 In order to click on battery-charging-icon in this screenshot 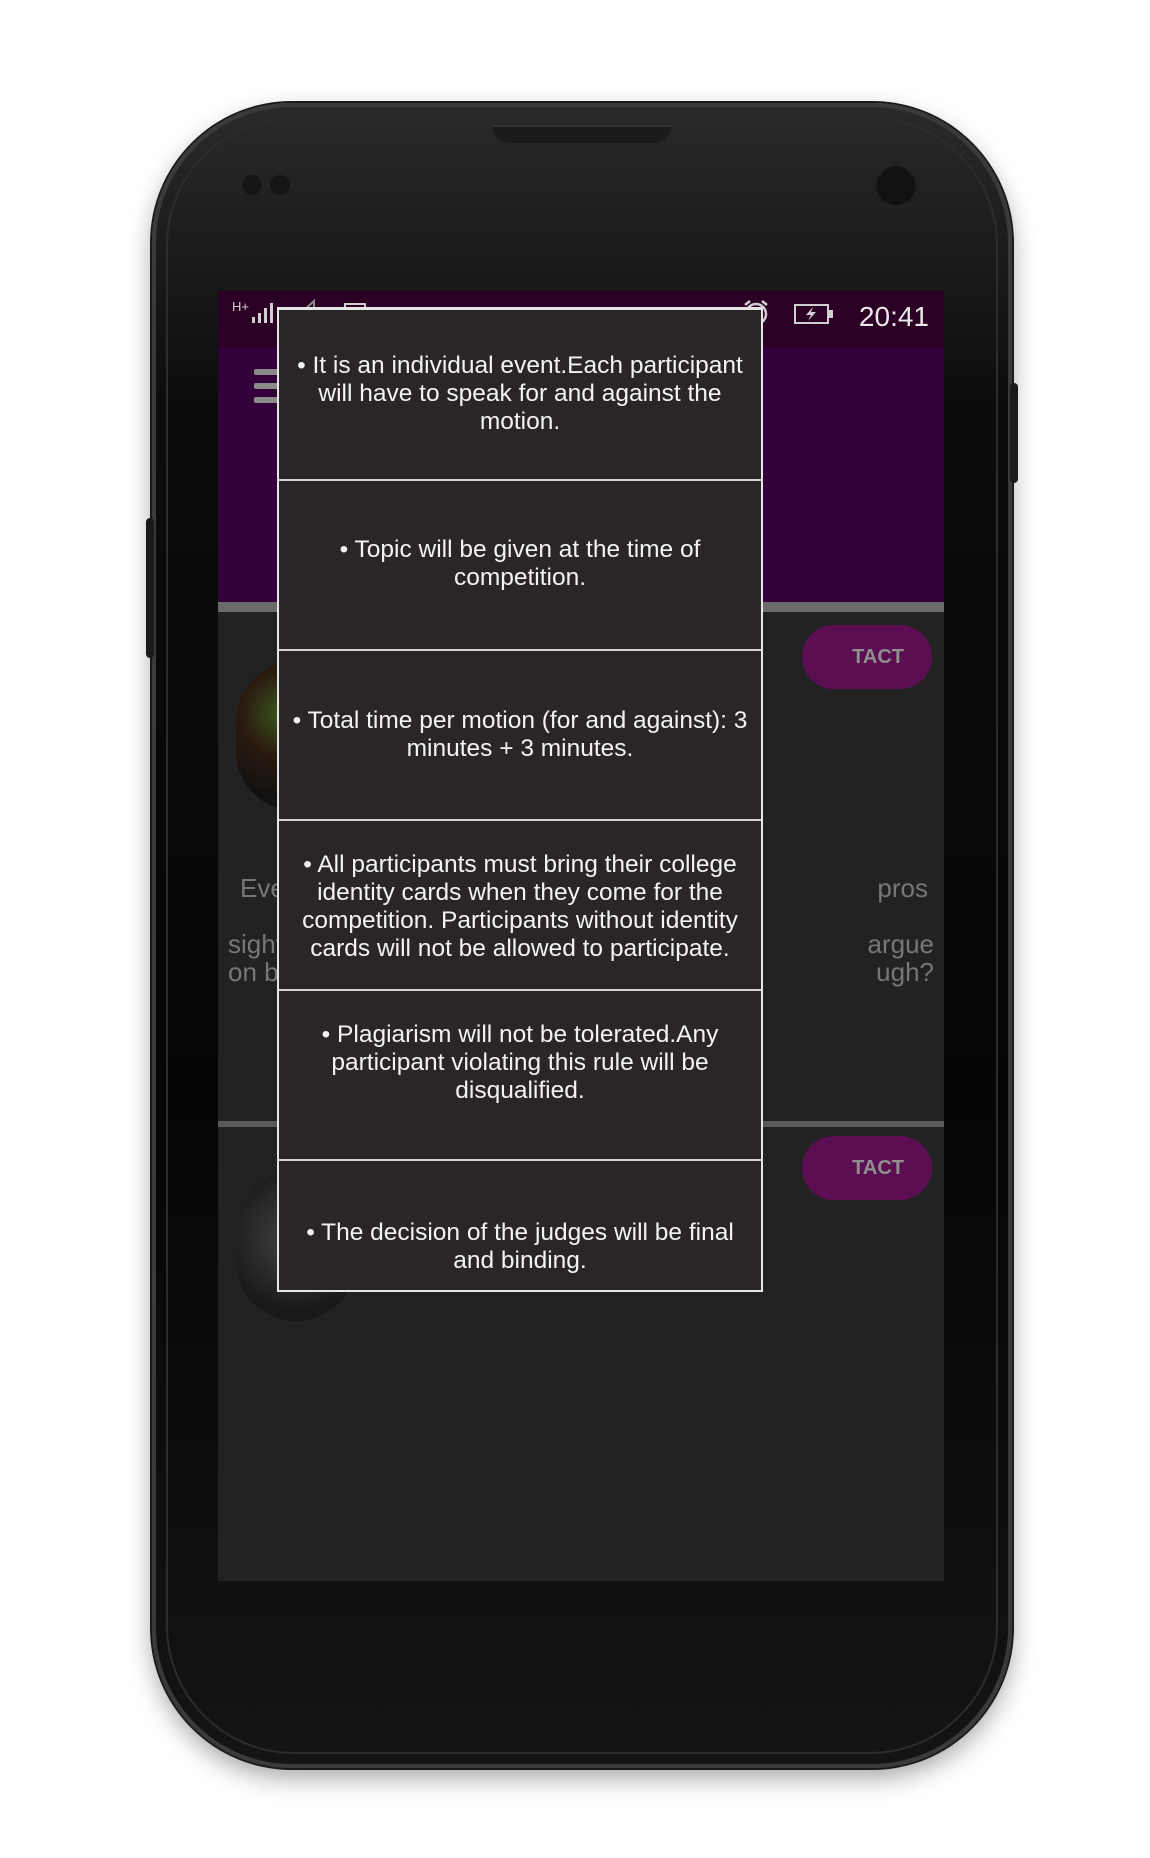, I will do `click(813, 314)`.